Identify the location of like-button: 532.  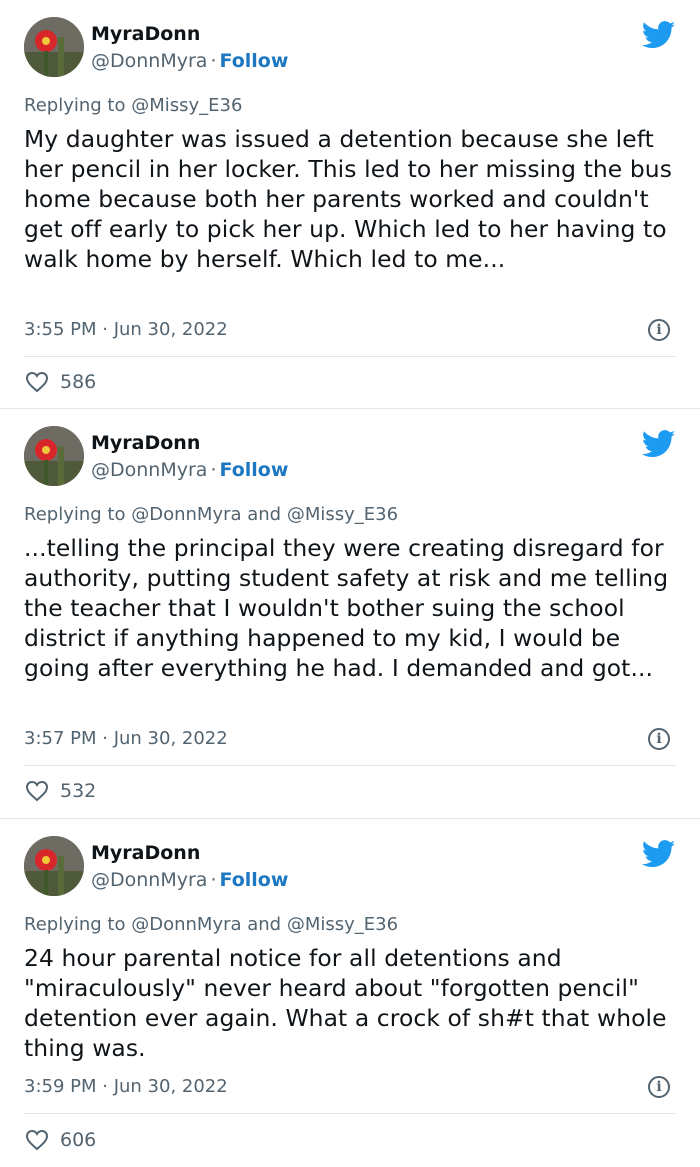
(60, 791).